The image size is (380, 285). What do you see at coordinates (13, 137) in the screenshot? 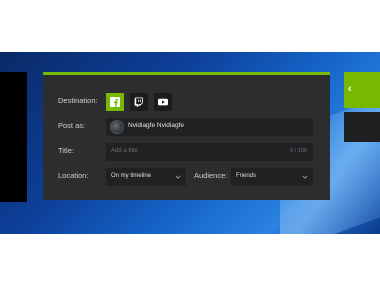
I see `left-dark-panel` at bounding box center [13, 137].